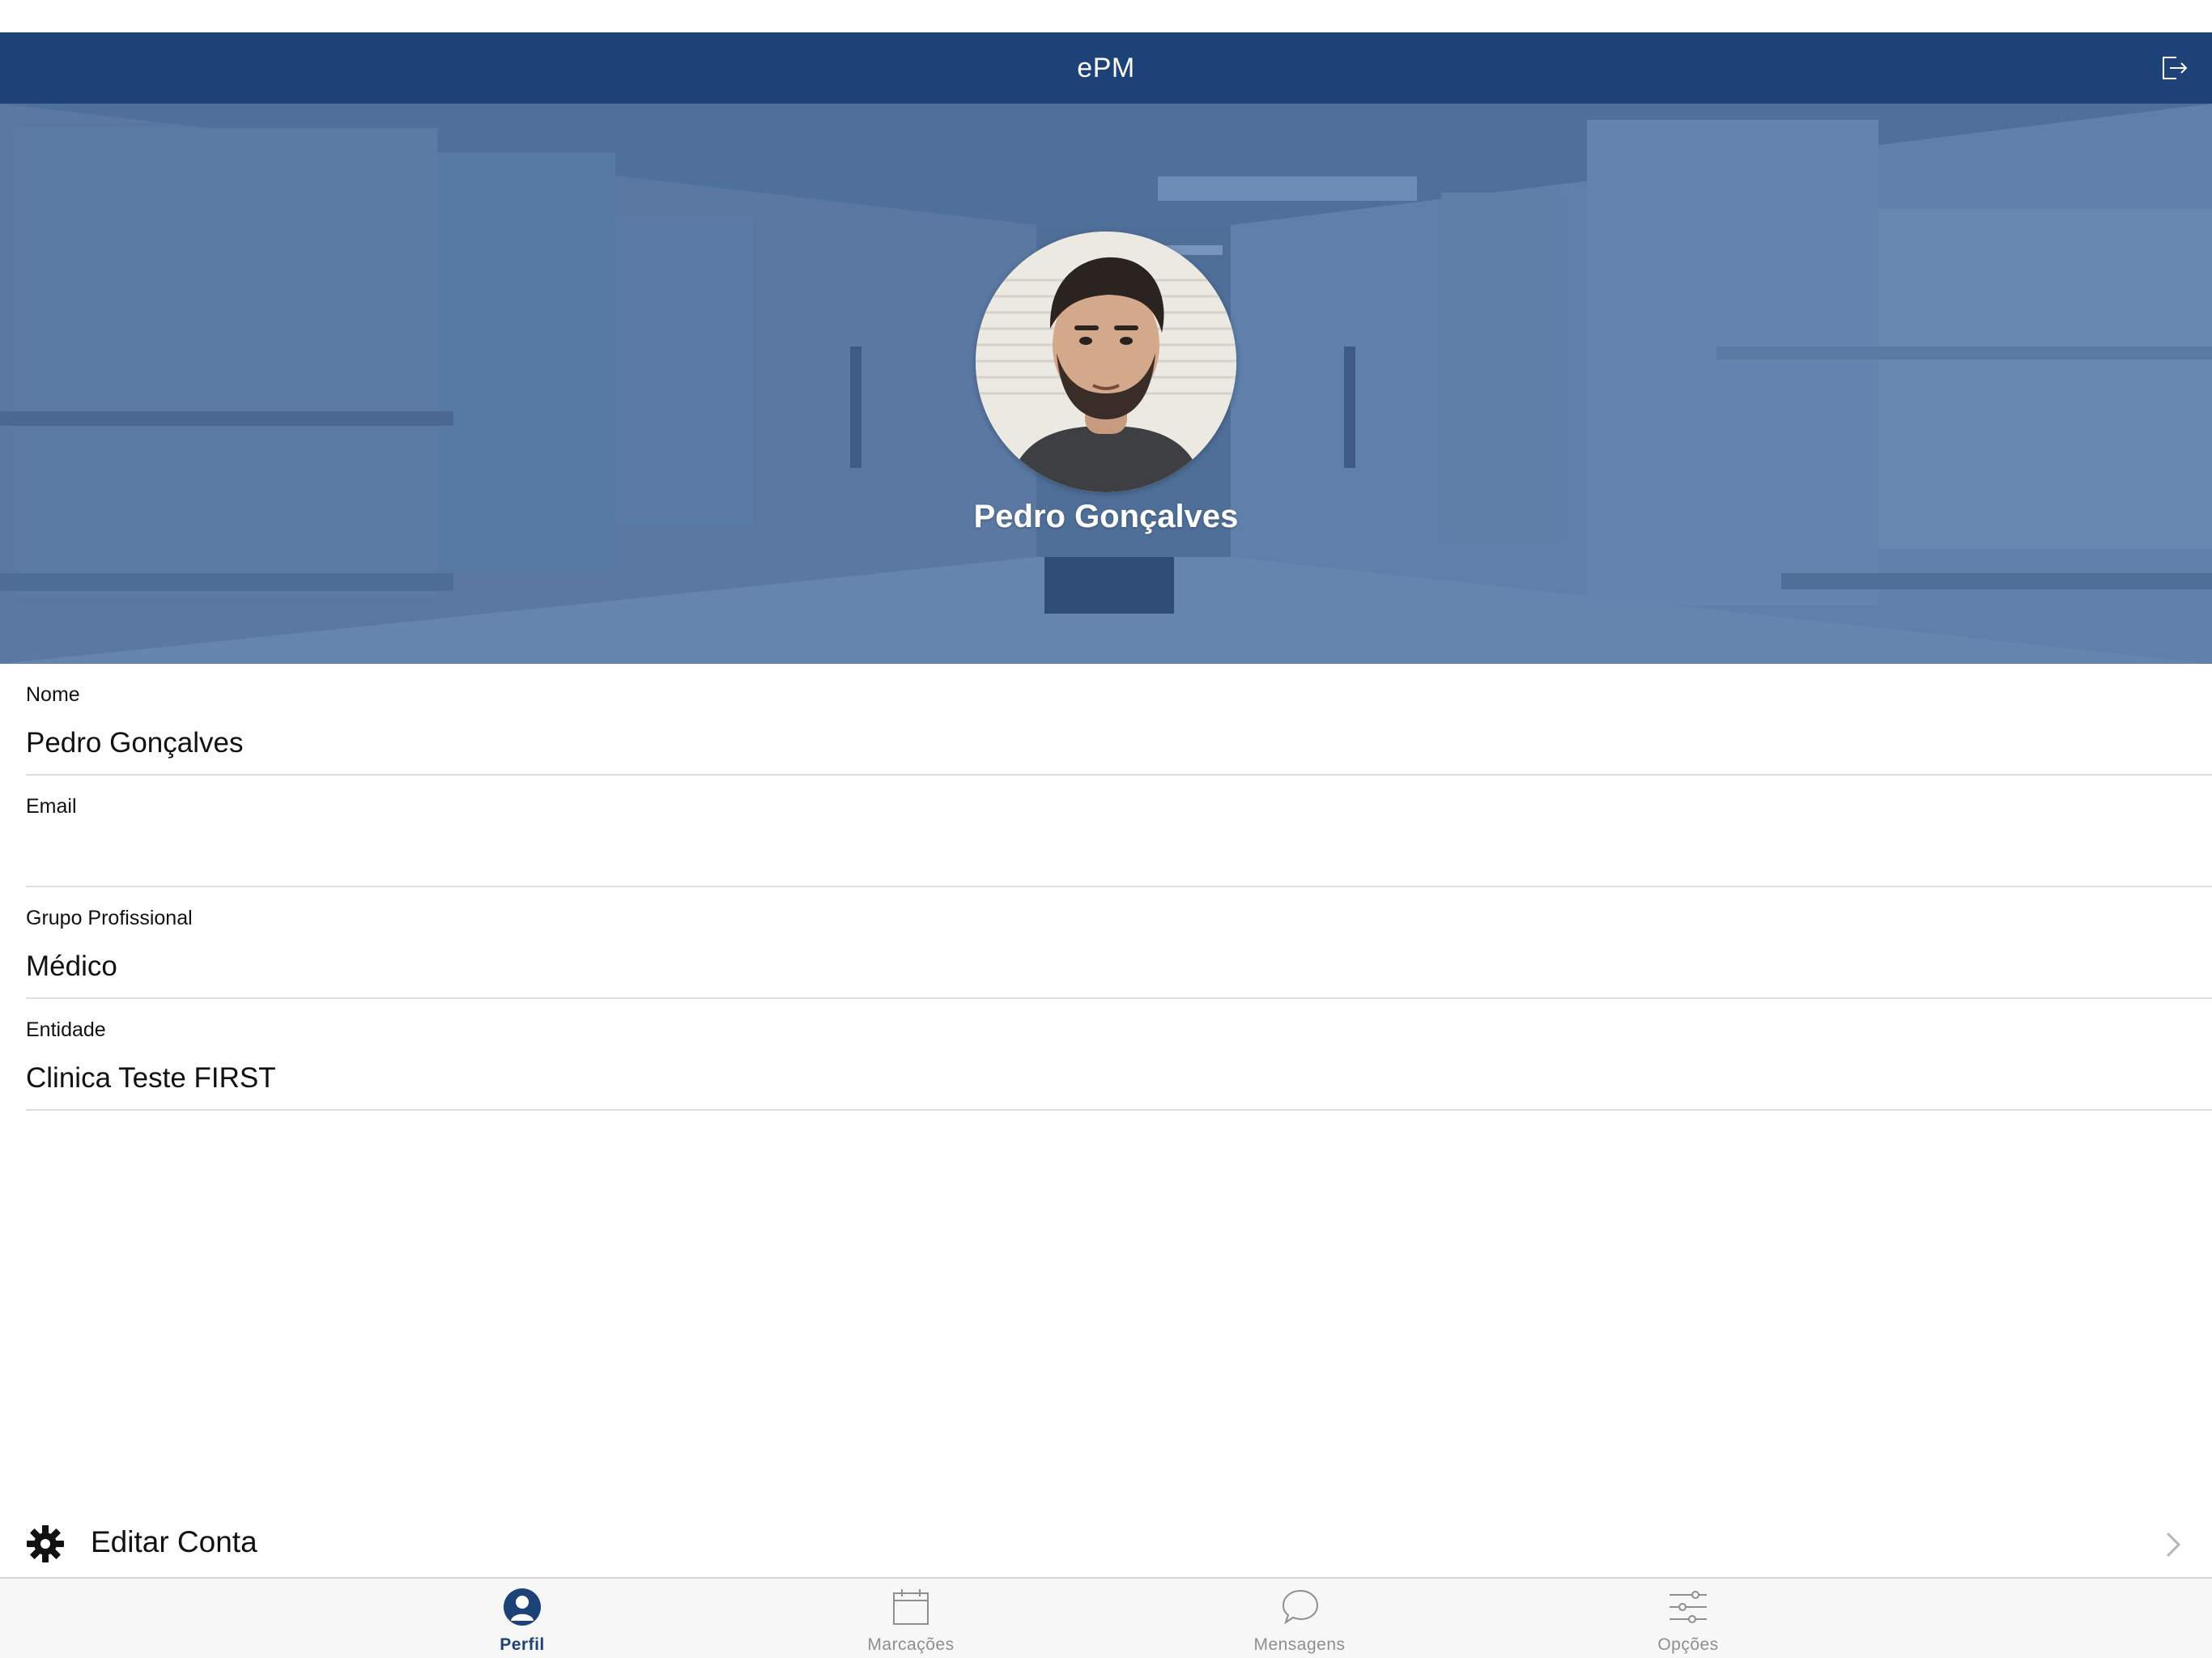  I want to click on tab-mensagens: Mensagens, so click(1299, 1618).